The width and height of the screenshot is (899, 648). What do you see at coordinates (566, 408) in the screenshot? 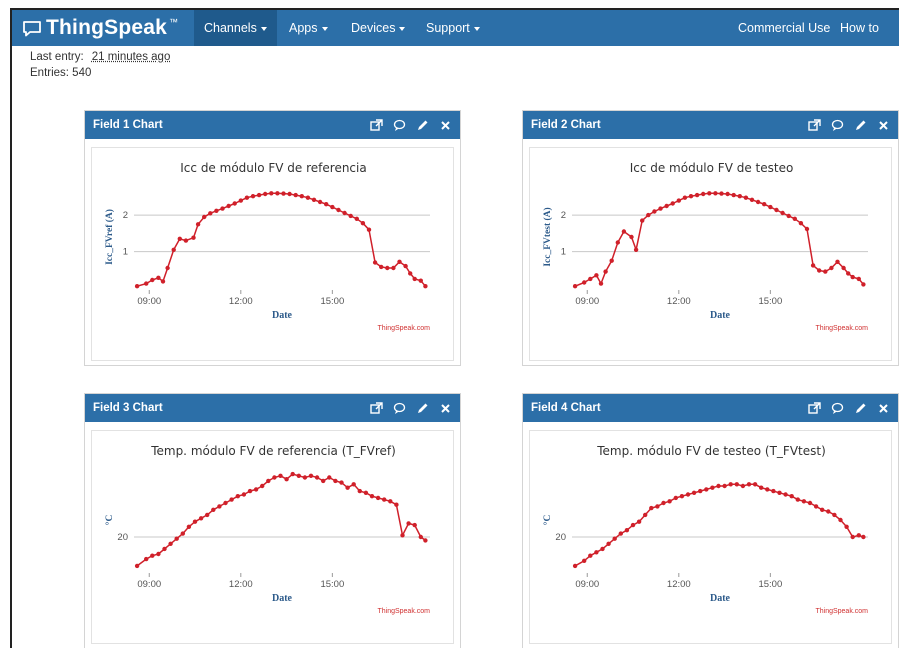
I see `panel-title: Field 4 Chart` at bounding box center [566, 408].